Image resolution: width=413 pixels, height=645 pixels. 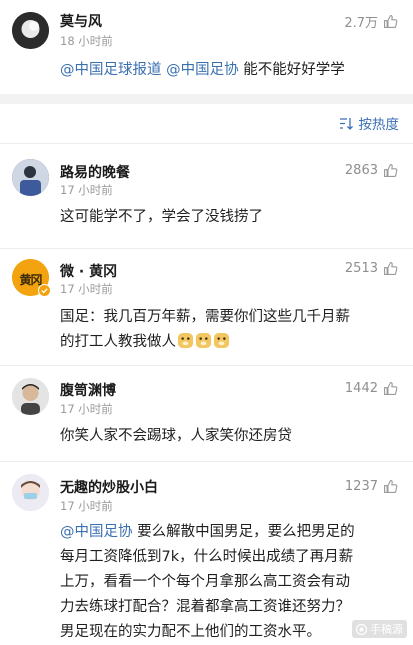 I want to click on timestamp: 18 小时前, so click(x=86, y=41).